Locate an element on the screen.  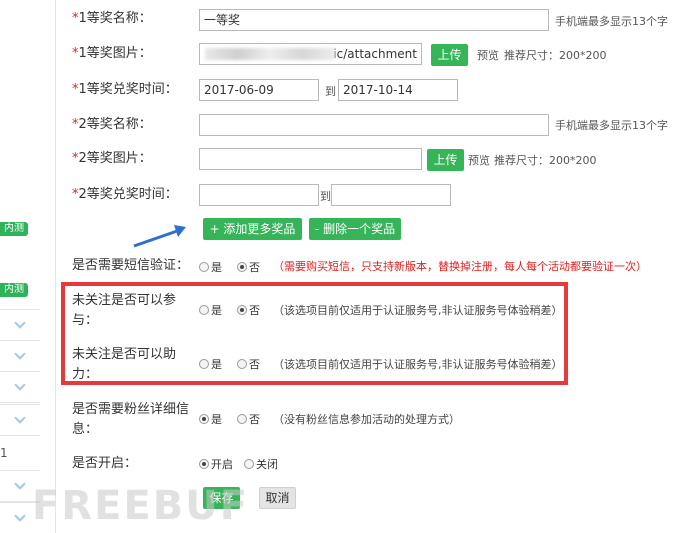
prize2-image-input is located at coordinates (310, 159).